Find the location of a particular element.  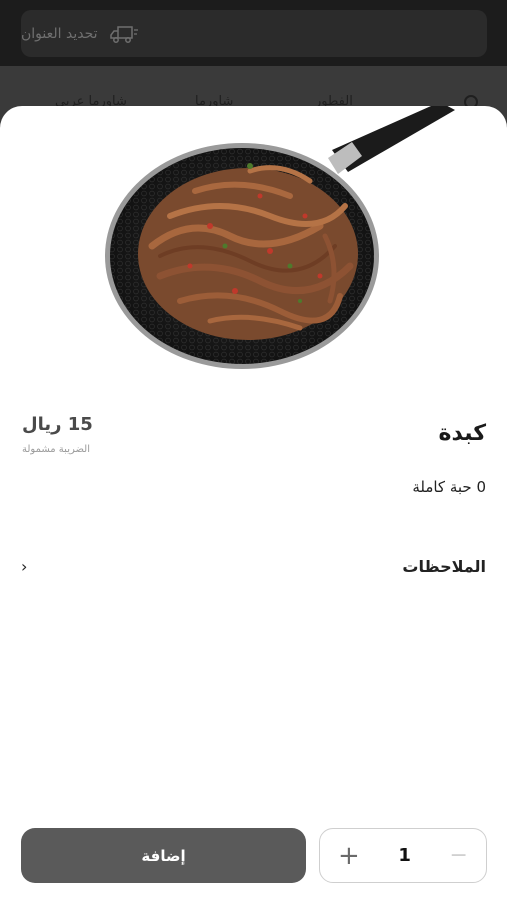

plus-icon: + is located at coordinates (349, 856).